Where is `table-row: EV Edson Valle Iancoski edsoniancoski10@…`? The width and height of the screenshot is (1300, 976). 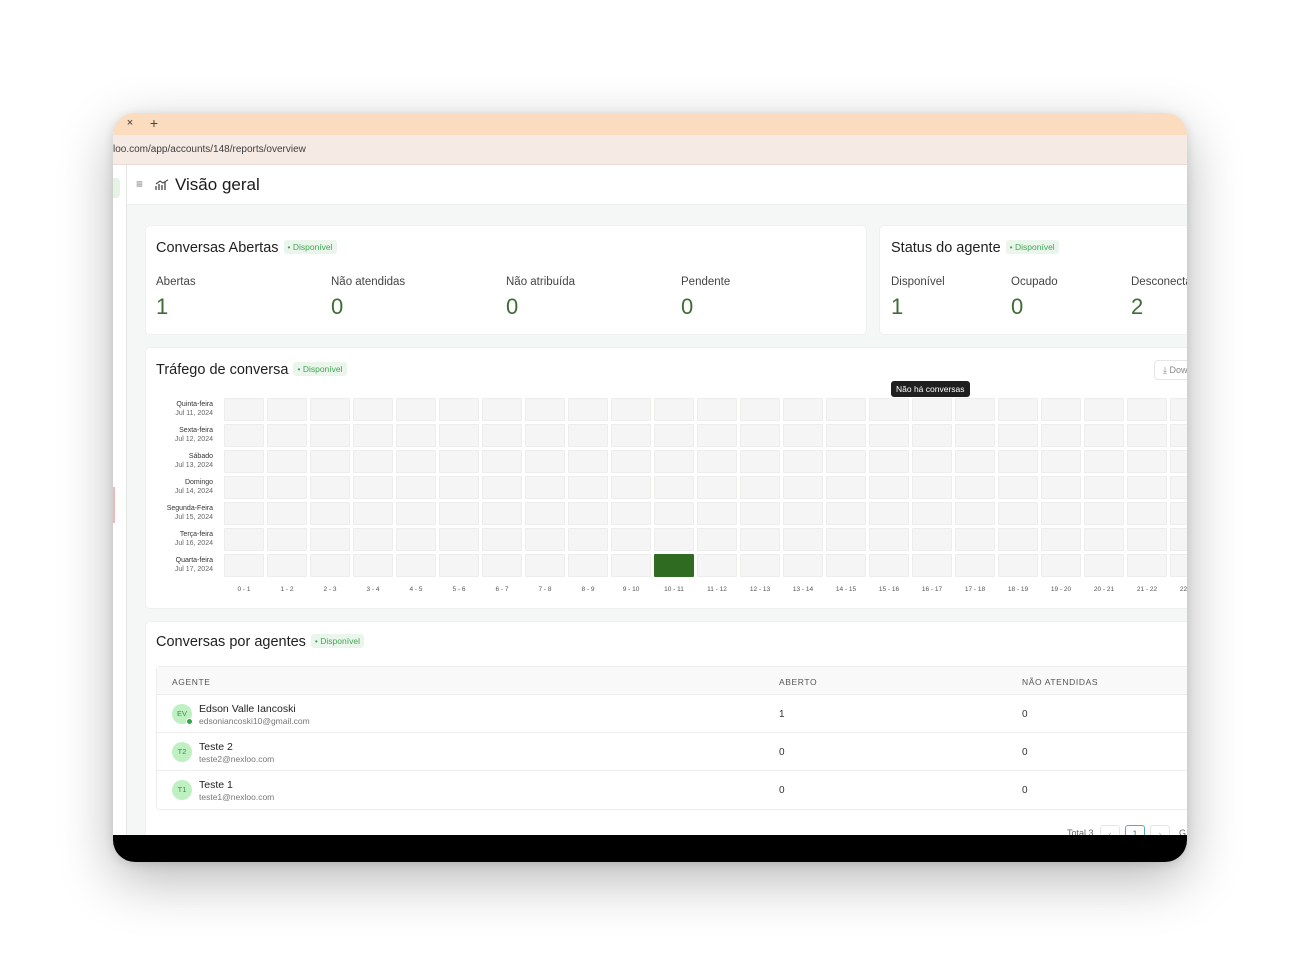 table-row: EV Edson Valle Iancoski edsoniancoski10@… is located at coordinates (672, 714).